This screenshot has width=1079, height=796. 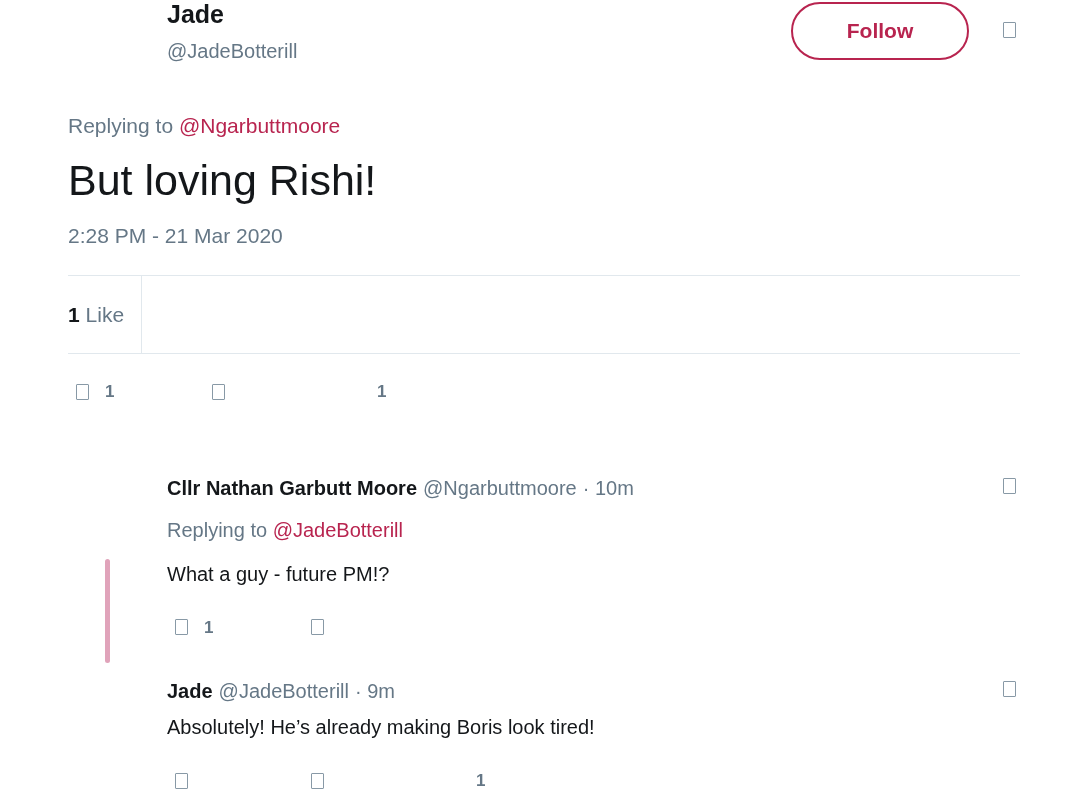 What do you see at coordinates (880, 31) in the screenshot?
I see `follow-button: Follow` at bounding box center [880, 31].